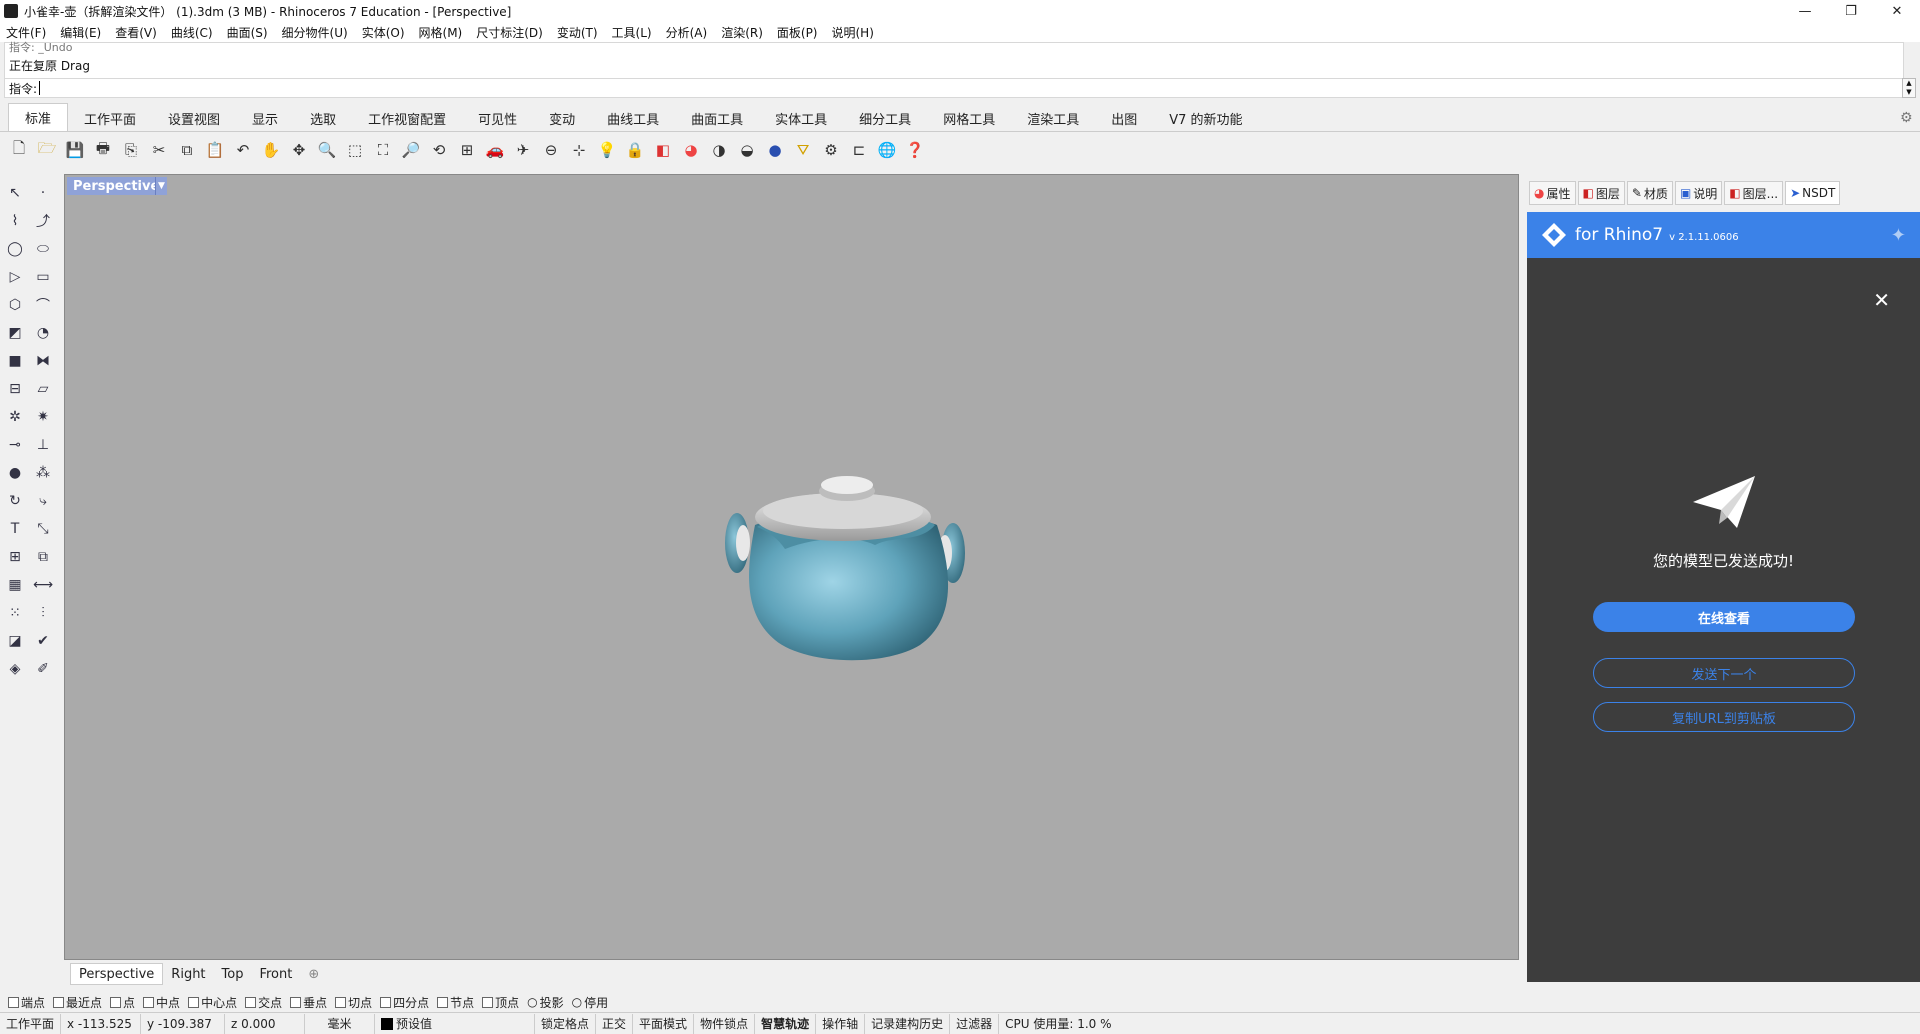 The width and height of the screenshot is (1920, 1034). I want to click on snap-icon: ⊹, so click(579, 150).